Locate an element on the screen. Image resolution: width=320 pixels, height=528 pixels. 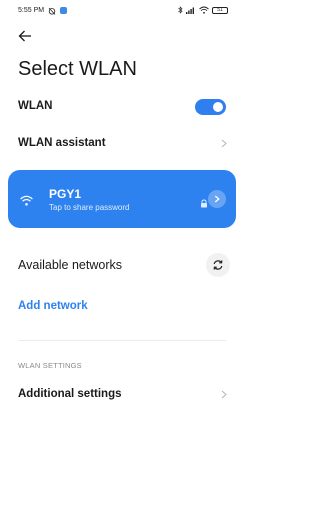
additional-settings-row: Additional settings is located at coordinates (122, 394).